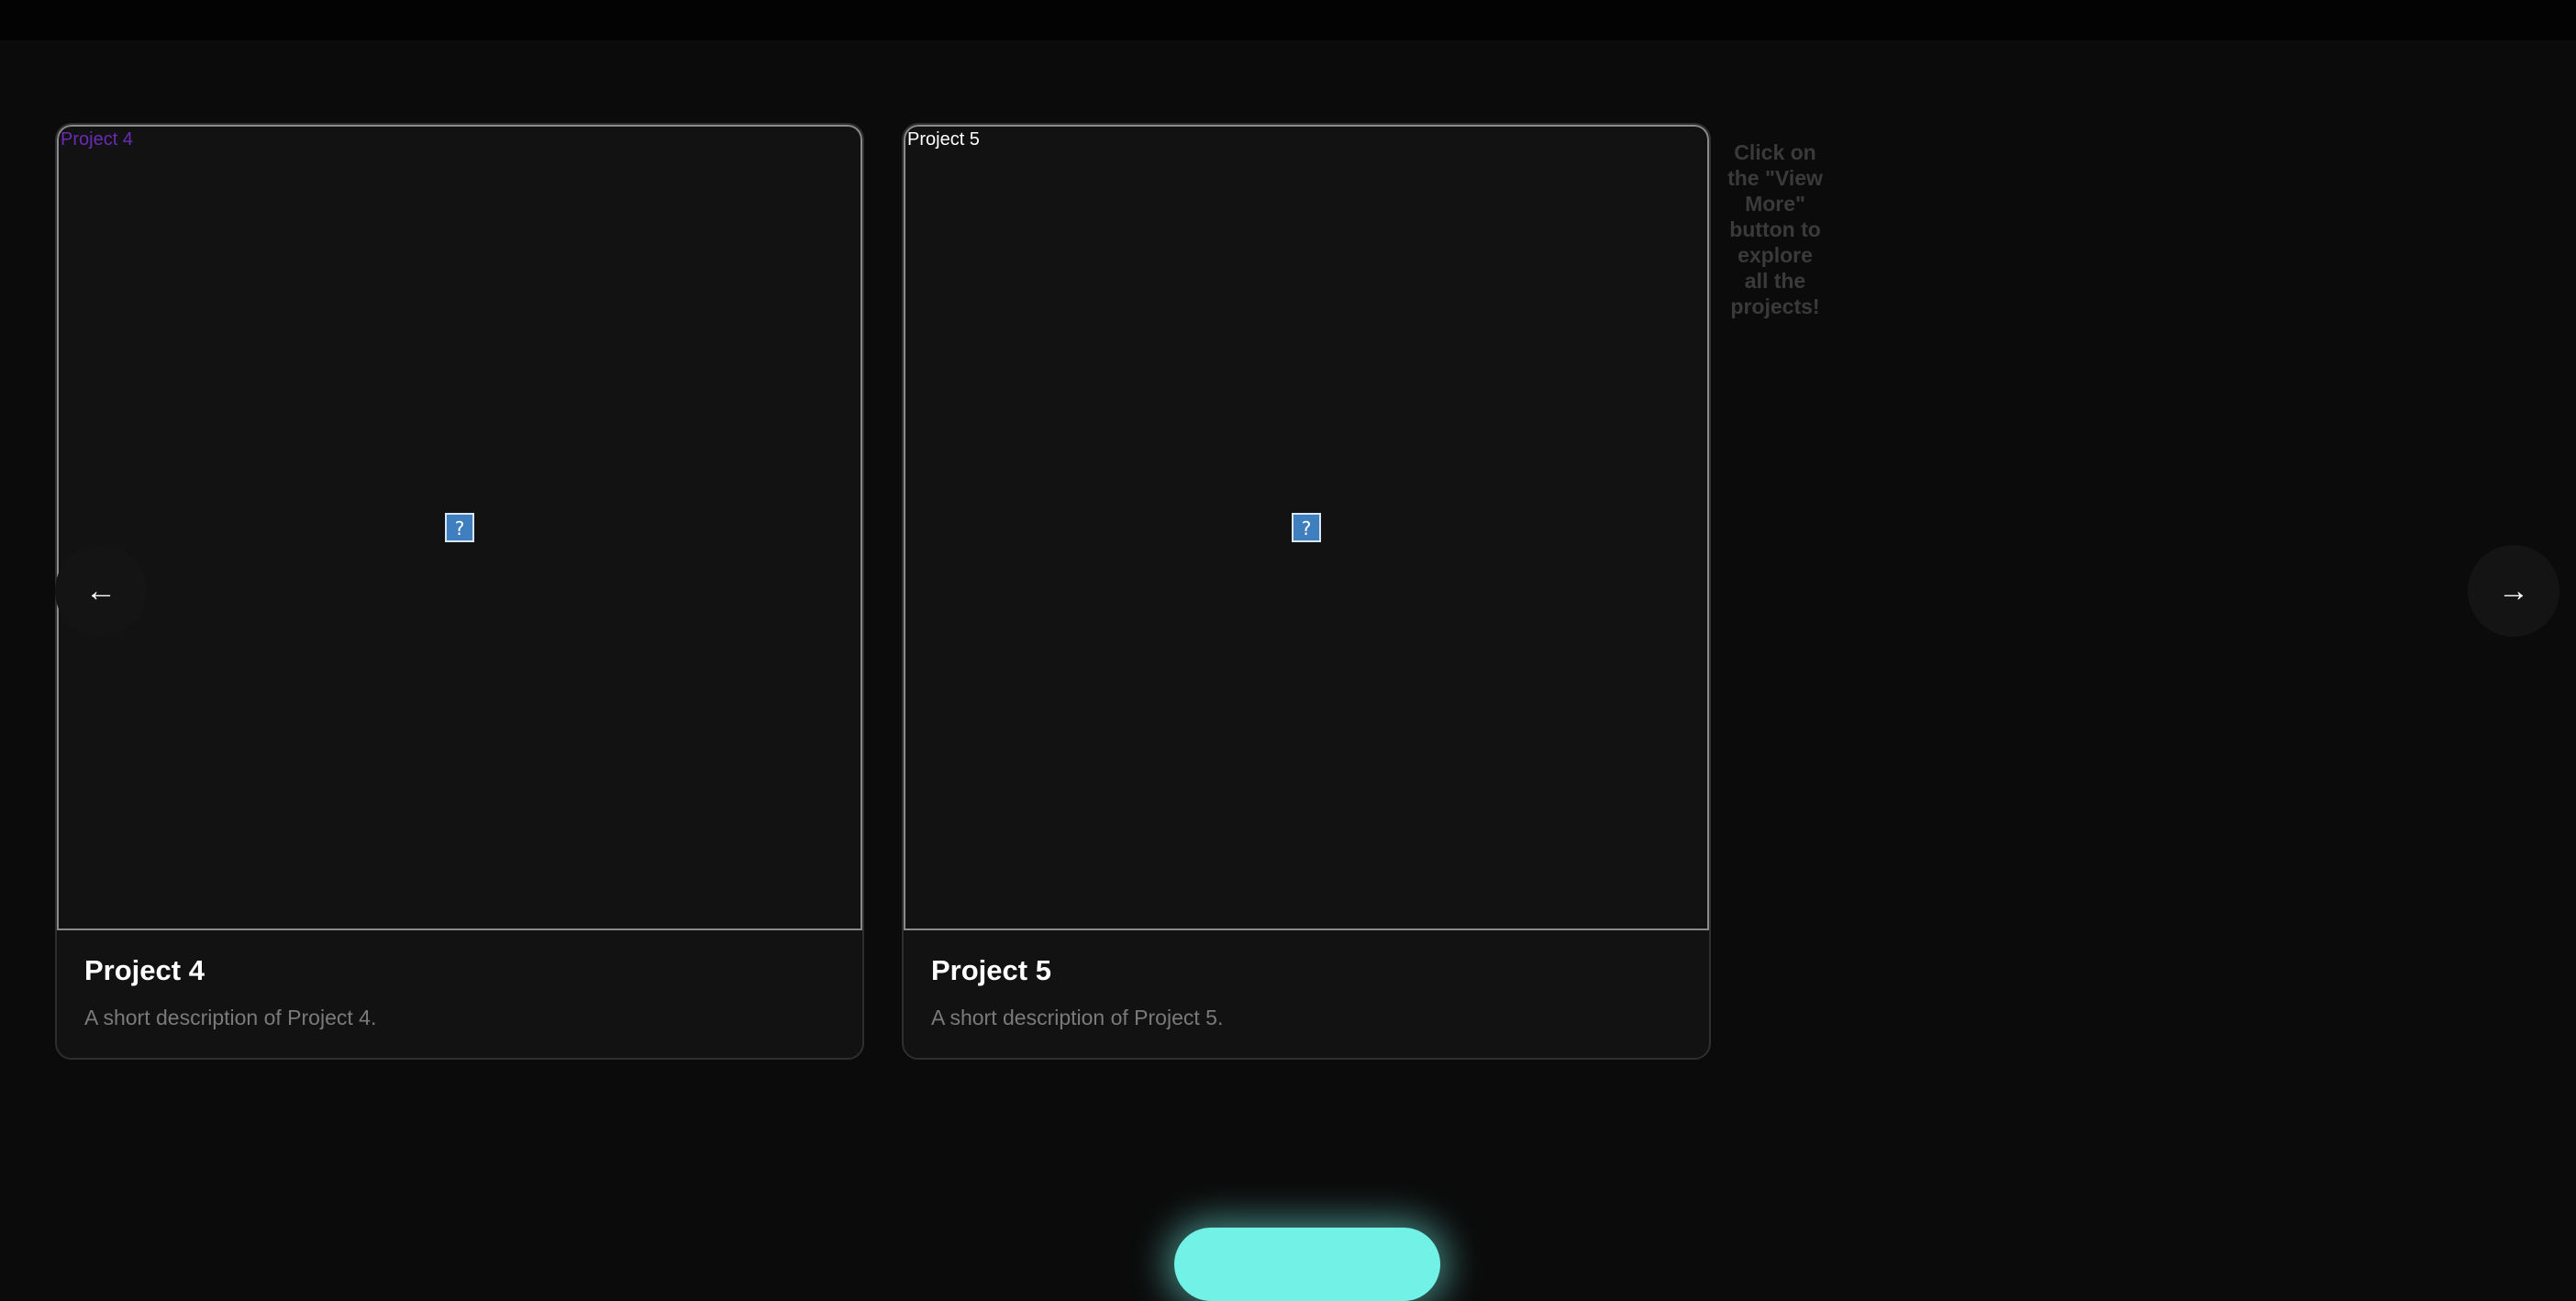  Describe the element at coordinates (144, 970) in the screenshot. I see `card-title: Project 4` at that location.